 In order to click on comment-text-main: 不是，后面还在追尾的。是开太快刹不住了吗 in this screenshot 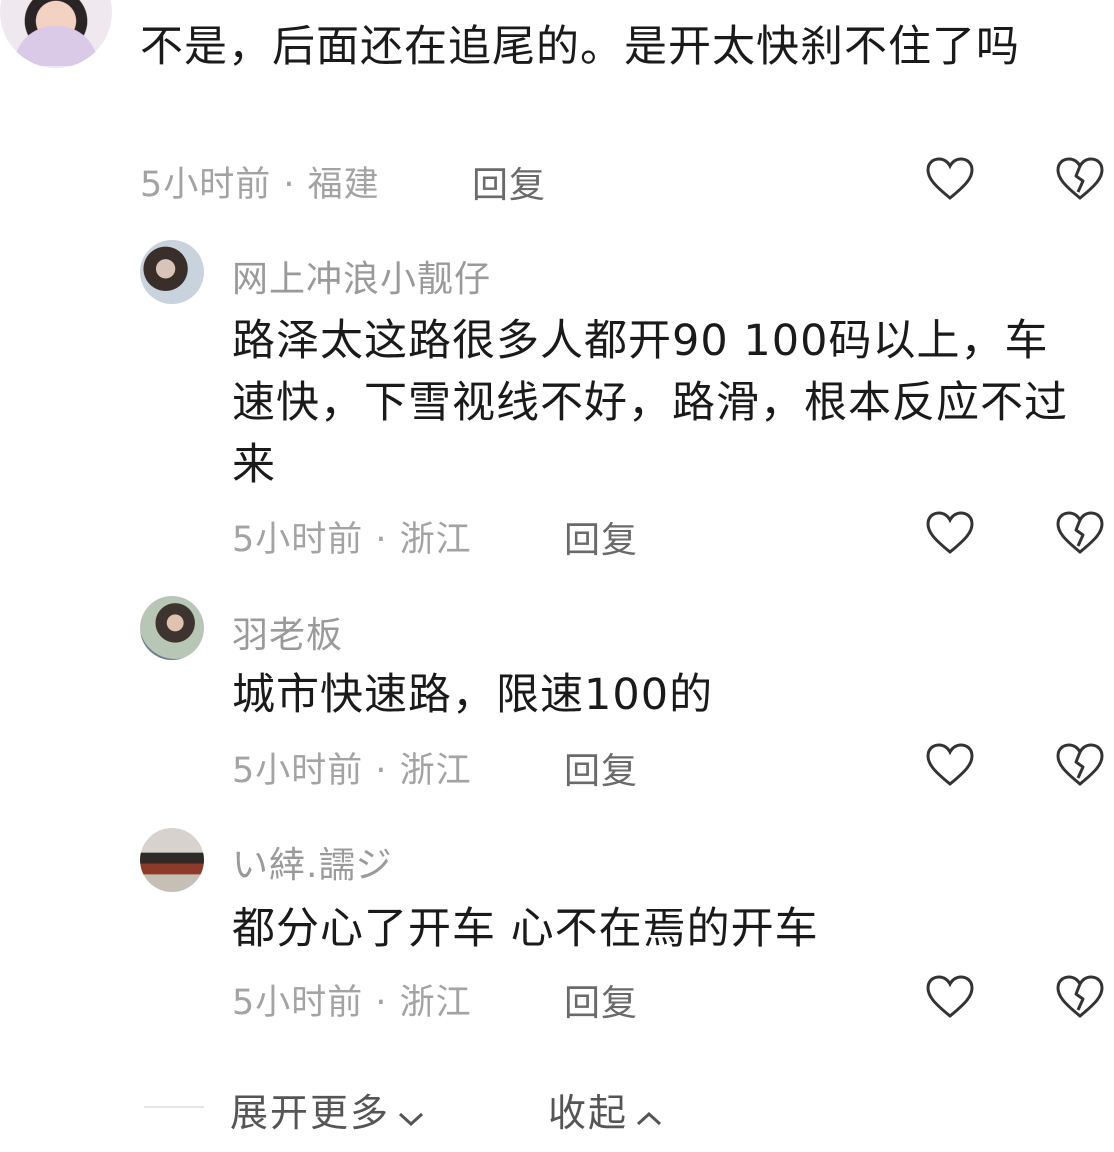, I will do `click(580, 47)`.